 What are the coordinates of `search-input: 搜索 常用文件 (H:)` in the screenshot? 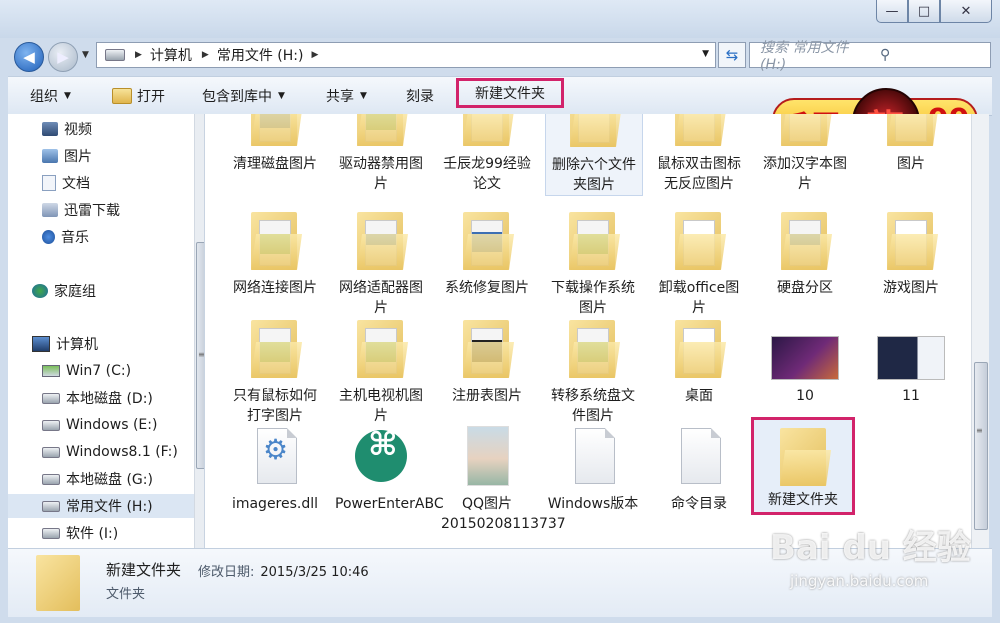 It's located at (810, 55).